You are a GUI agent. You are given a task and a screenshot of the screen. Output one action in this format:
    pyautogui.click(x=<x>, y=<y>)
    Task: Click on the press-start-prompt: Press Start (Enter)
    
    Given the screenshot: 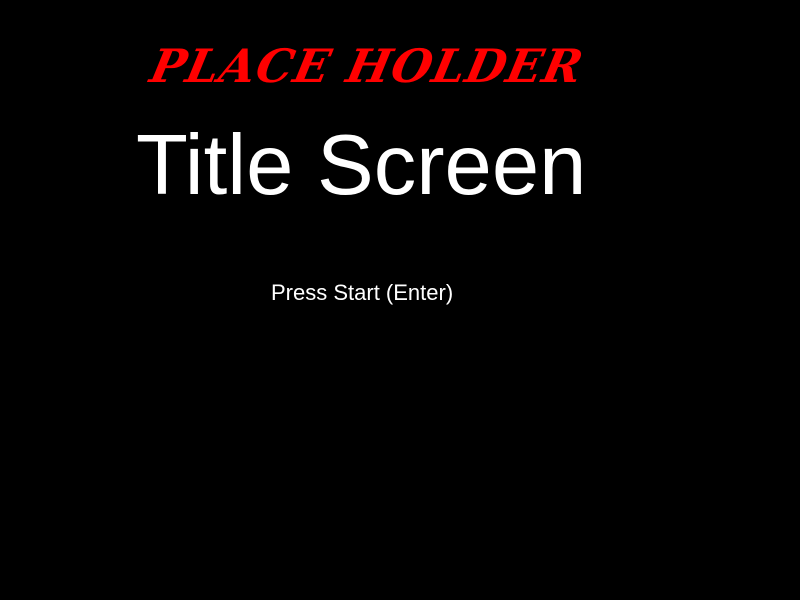 What is the action you would take?
    pyautogui.click(x=362, y=293)
    